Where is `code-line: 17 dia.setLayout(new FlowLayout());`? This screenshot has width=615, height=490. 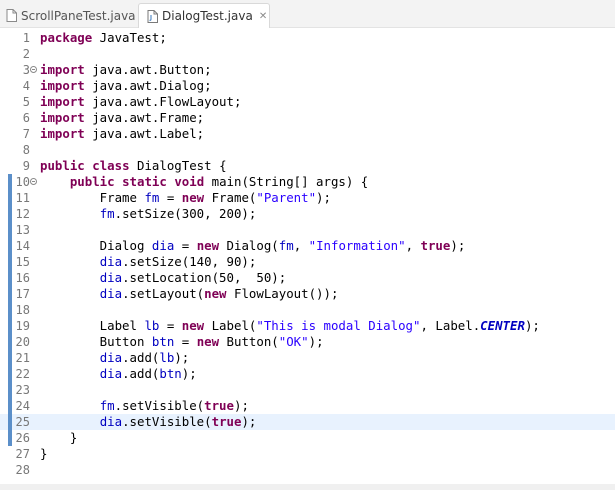
code-line: 17 dia.setLayout(new FlowLayout()); is located at coordinates (307, 294).